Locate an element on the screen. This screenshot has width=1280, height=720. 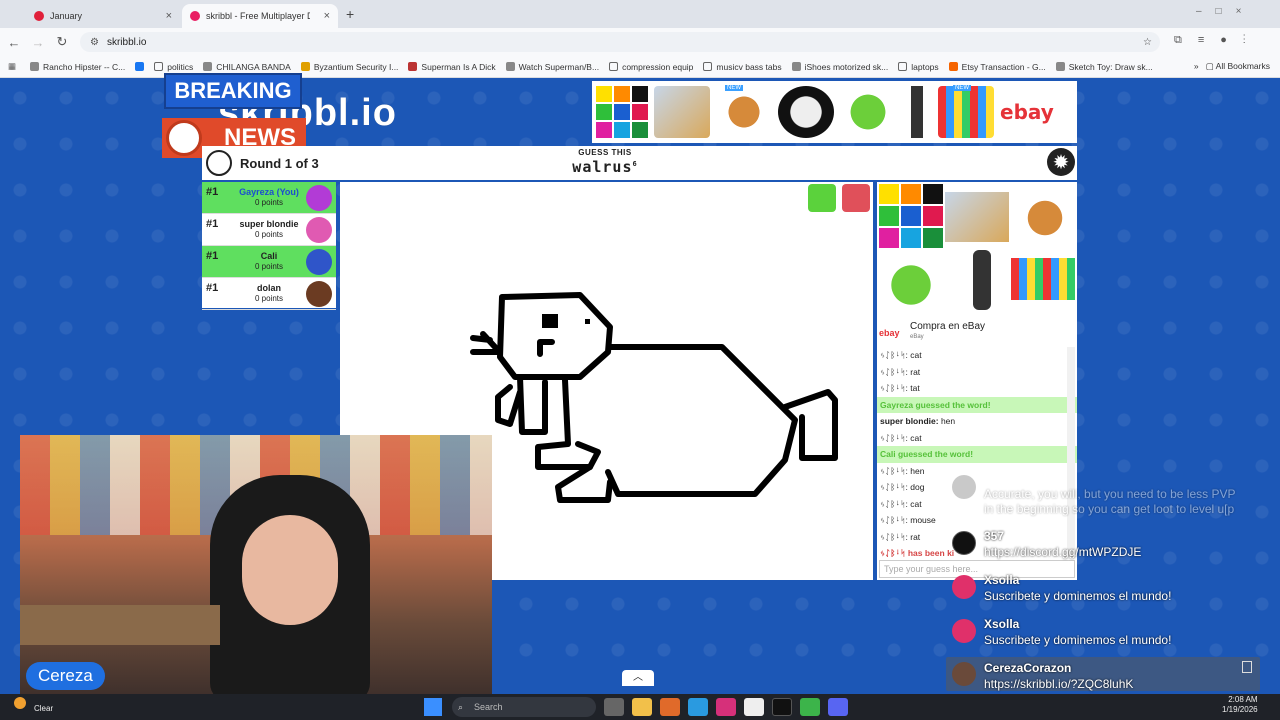
etsy-icon is located at coordinates (953, 66).